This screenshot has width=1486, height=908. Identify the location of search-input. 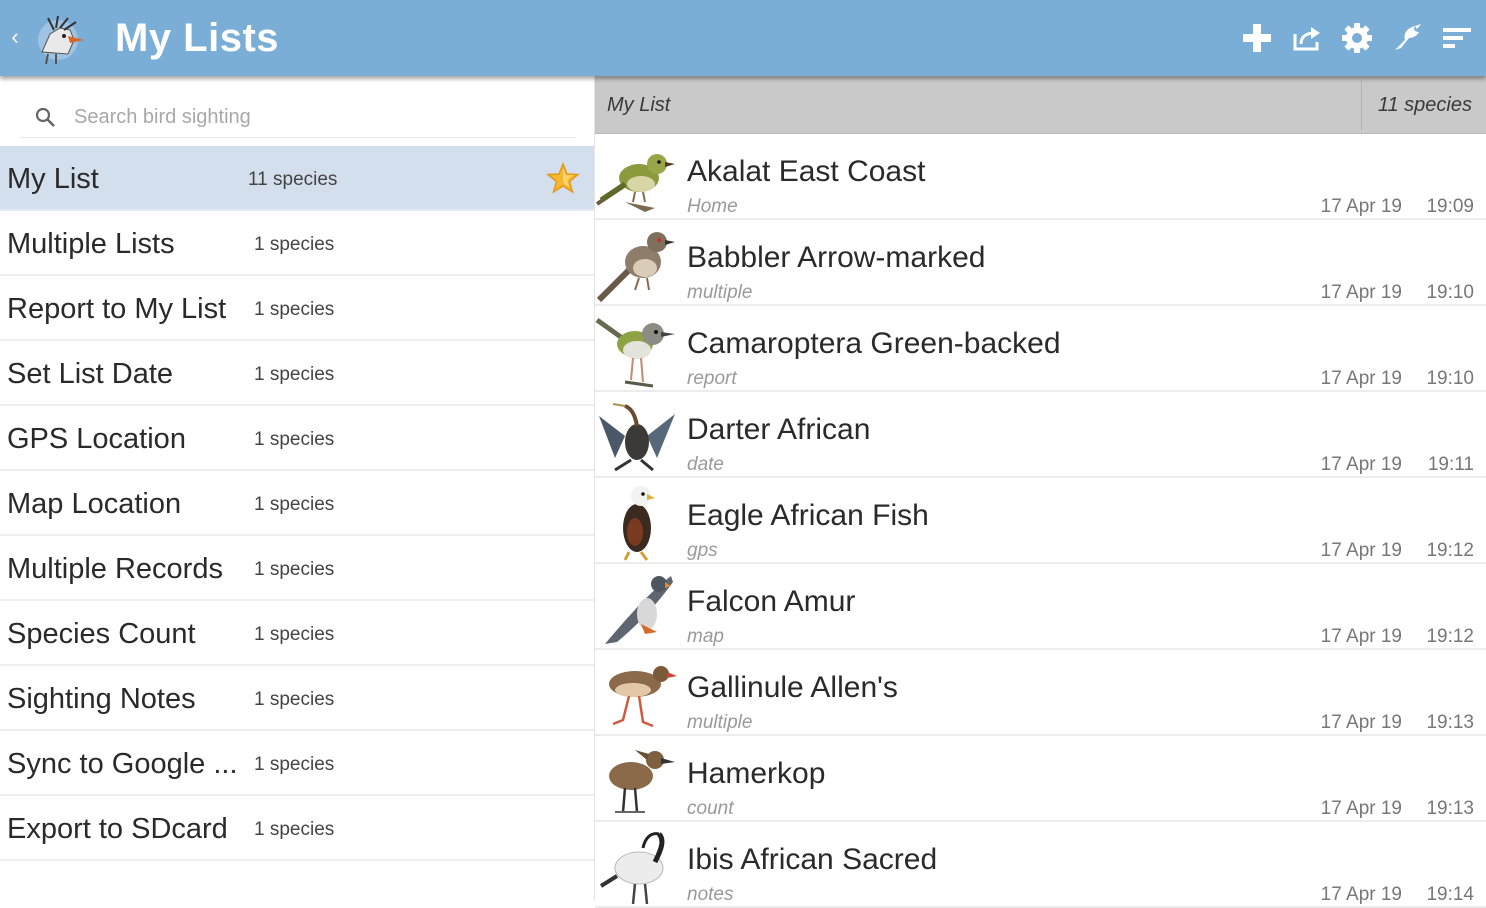
(314, 117).